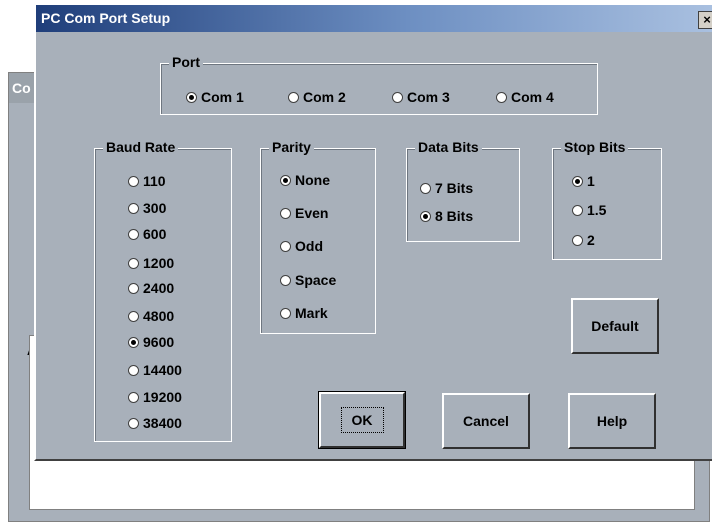 This screenshot has width=712, height=525. Describe the element at coordinates (151, 316) in the screenshot. I see `baud-option-4800: 4800` at that location.